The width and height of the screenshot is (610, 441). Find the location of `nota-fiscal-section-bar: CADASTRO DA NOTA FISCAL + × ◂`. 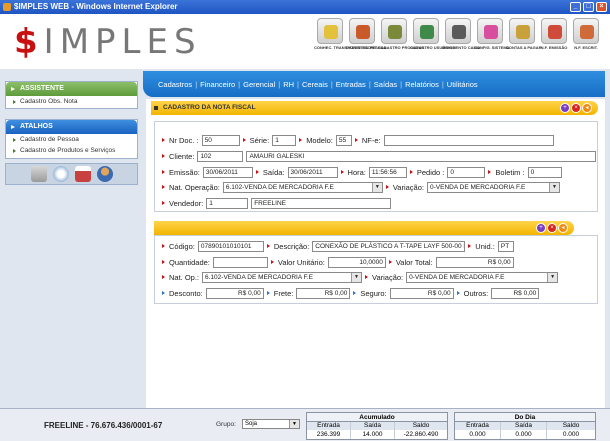

nota-fiscal-section-bar: CADASTRO DA NOTA FISCAL + × ◂ is located at coordinates (374, 108).